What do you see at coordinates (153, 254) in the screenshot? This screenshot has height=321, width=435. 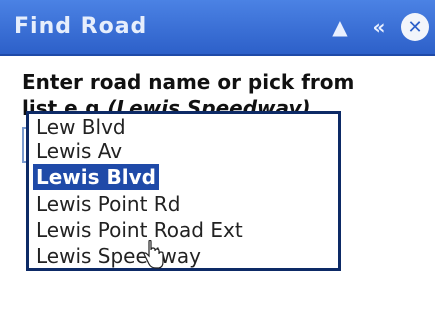 I see `hand-cursor-icon` at bounding box center [153, 254].